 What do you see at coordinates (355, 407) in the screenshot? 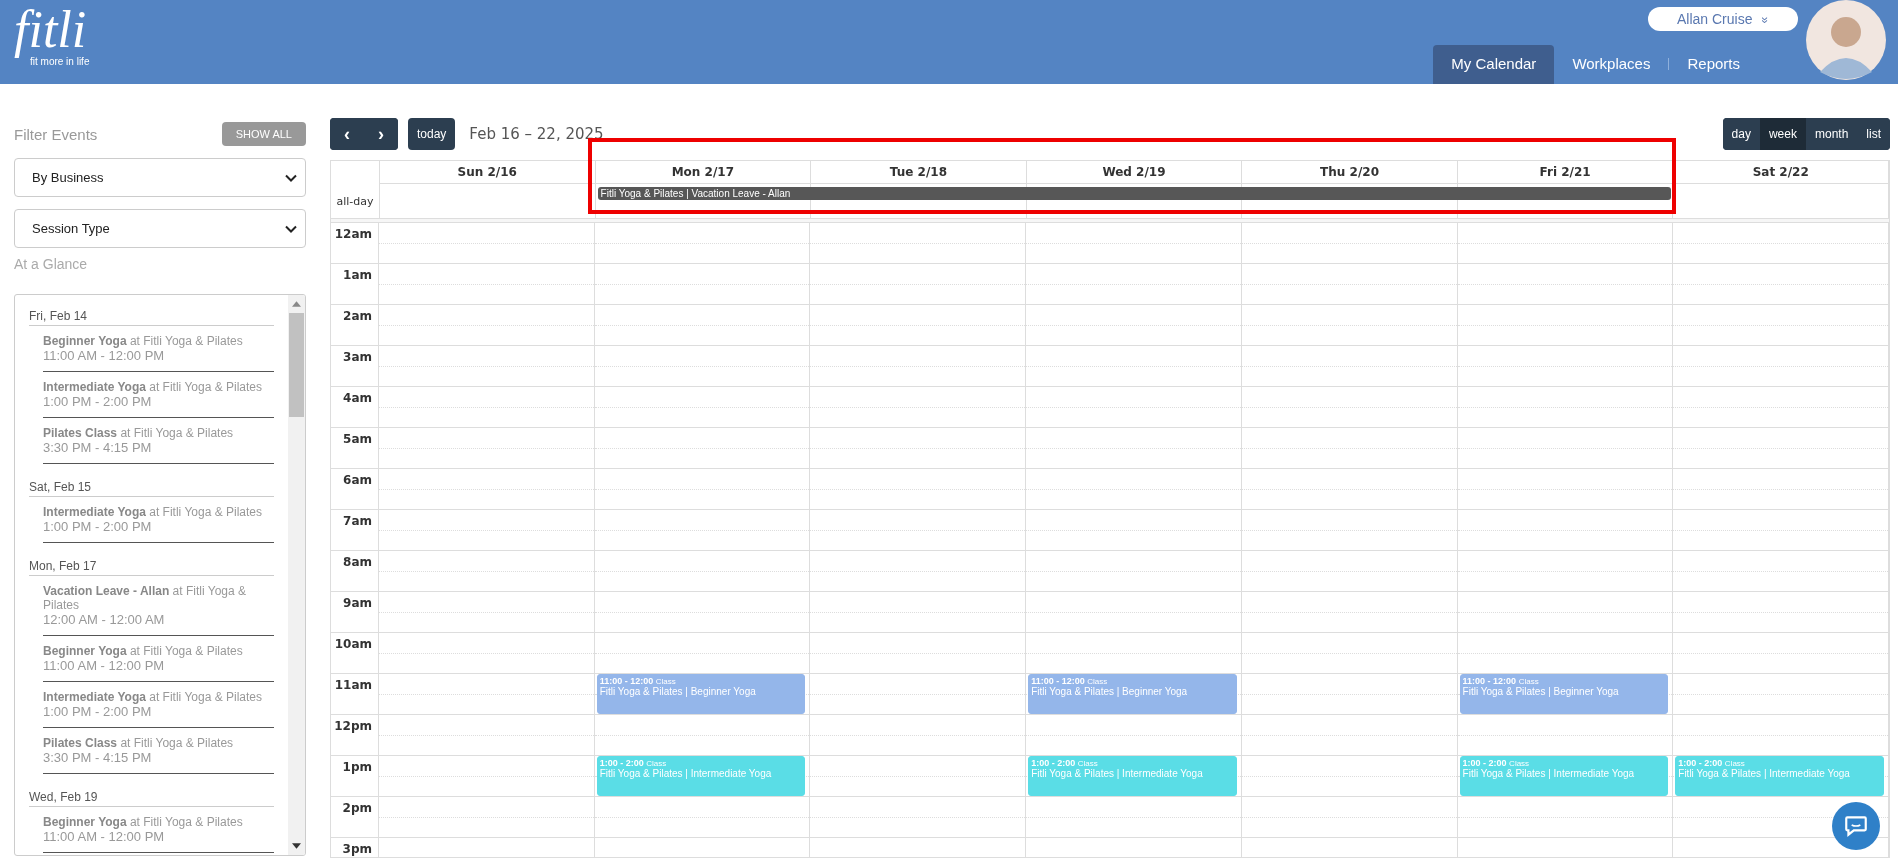
I see `hour-label: 4am` at bounding box center [355, 407].